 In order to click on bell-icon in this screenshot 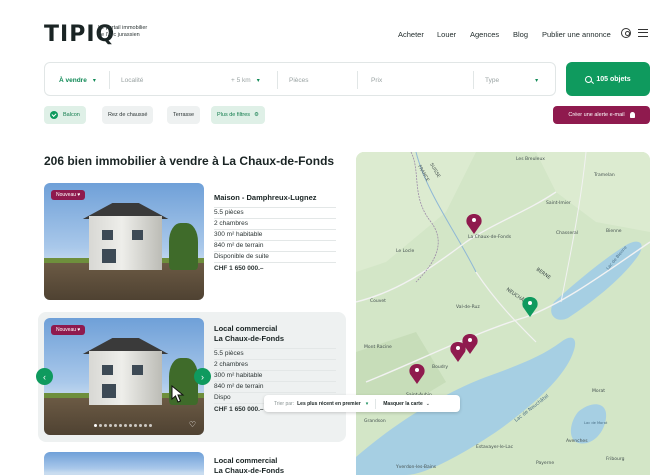, I will do `click(632, 115)`.